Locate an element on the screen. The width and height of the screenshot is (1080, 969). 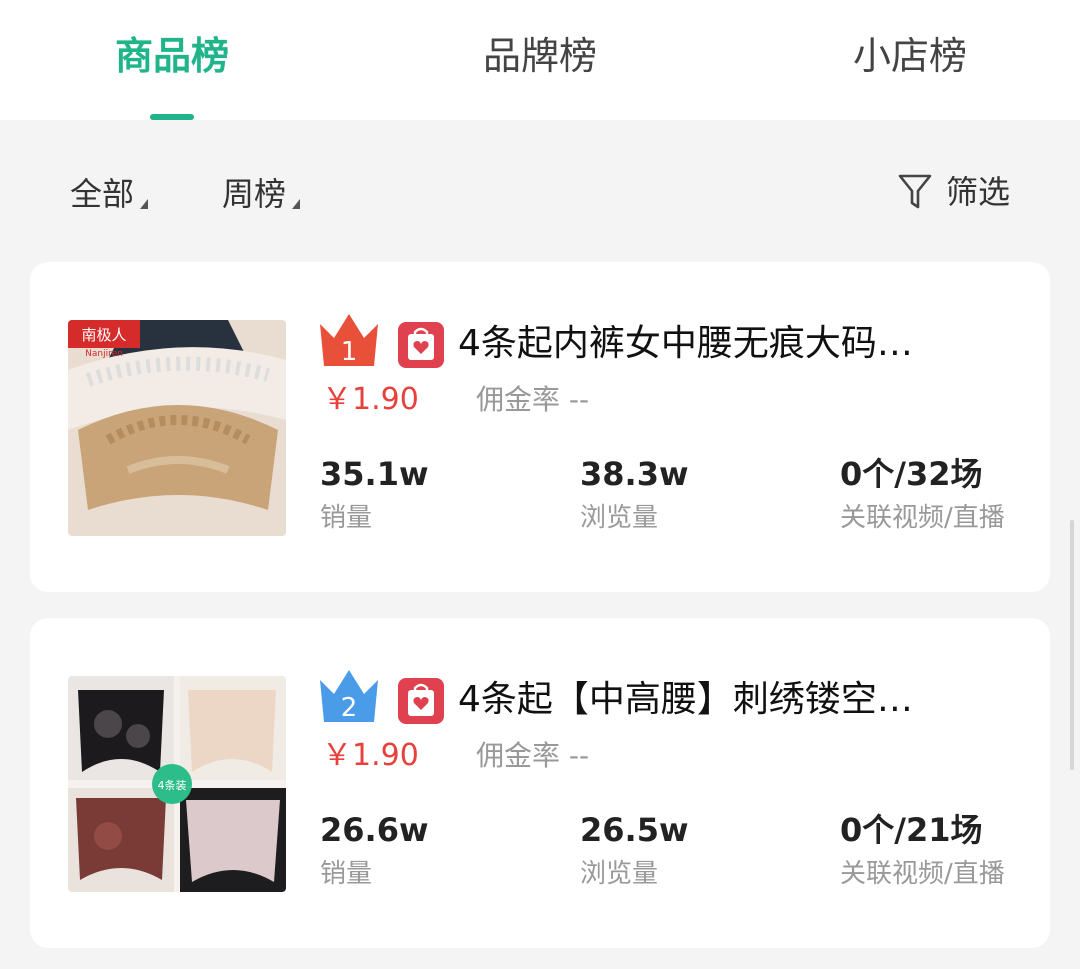
rank-number: 2 is located at coordinates (349, 708).